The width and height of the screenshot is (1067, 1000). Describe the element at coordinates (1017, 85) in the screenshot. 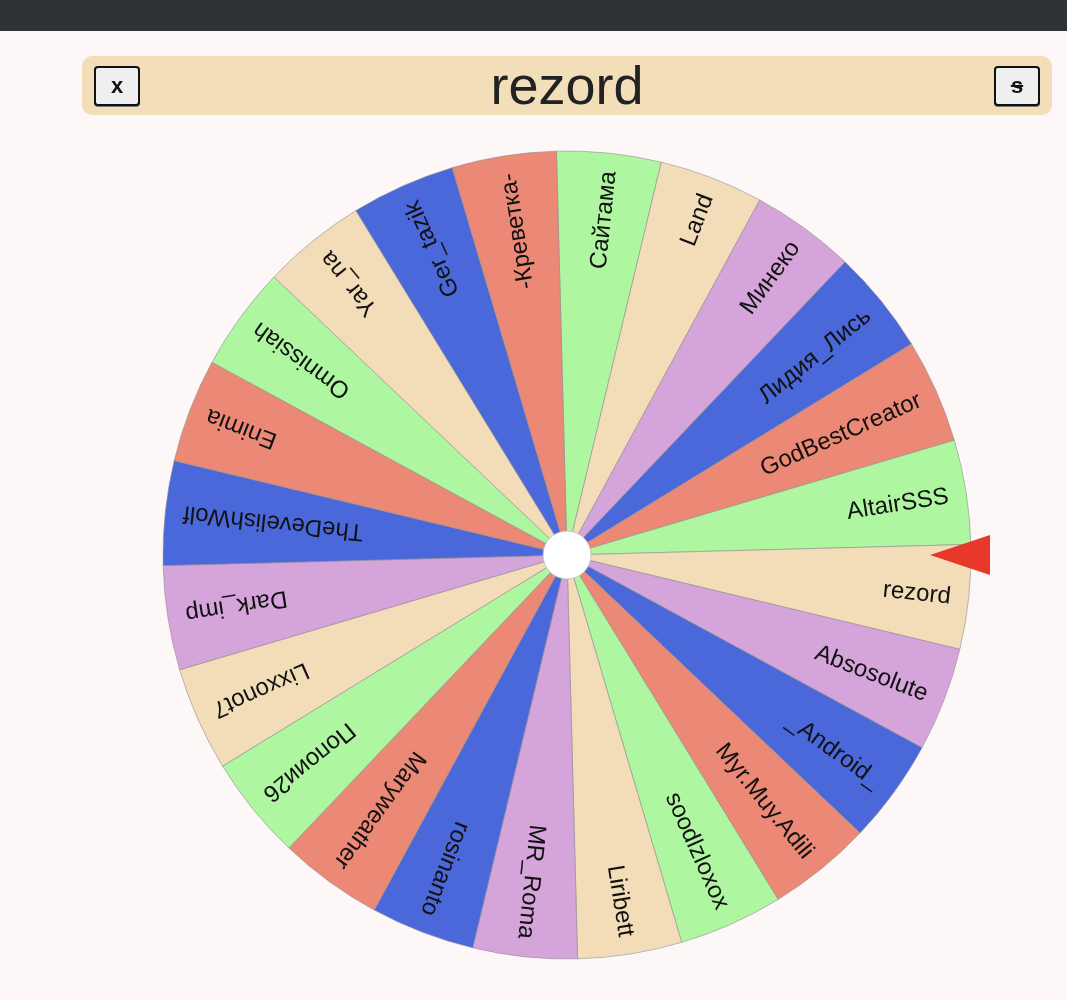

I see `toggle-button: s` at that location.